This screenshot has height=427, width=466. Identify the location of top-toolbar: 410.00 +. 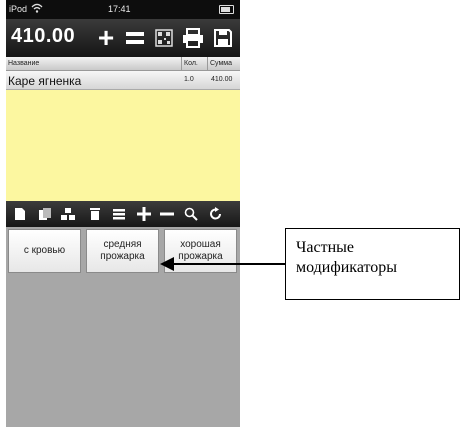
(123, 38).